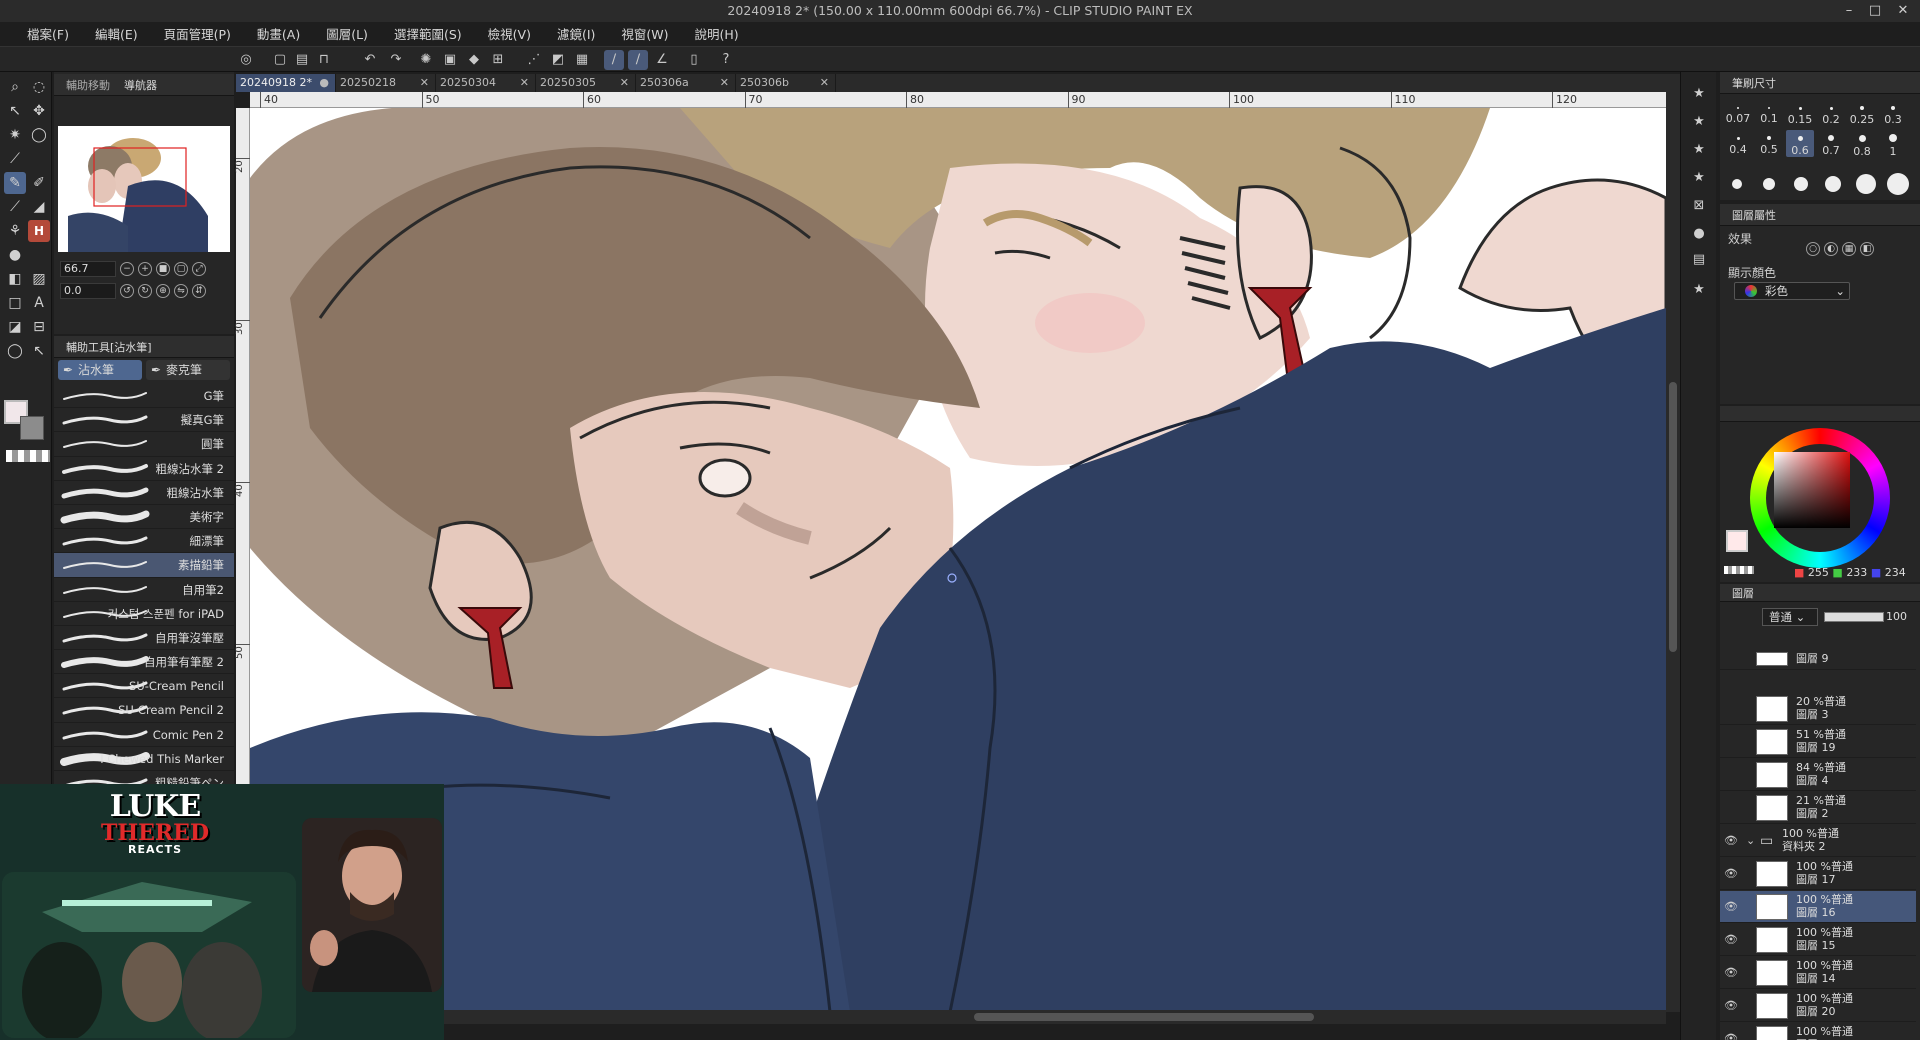  Describe the element at coordinates (246, 60) in the screenshot. I see `clip-studio-icon: ◎` at that location.